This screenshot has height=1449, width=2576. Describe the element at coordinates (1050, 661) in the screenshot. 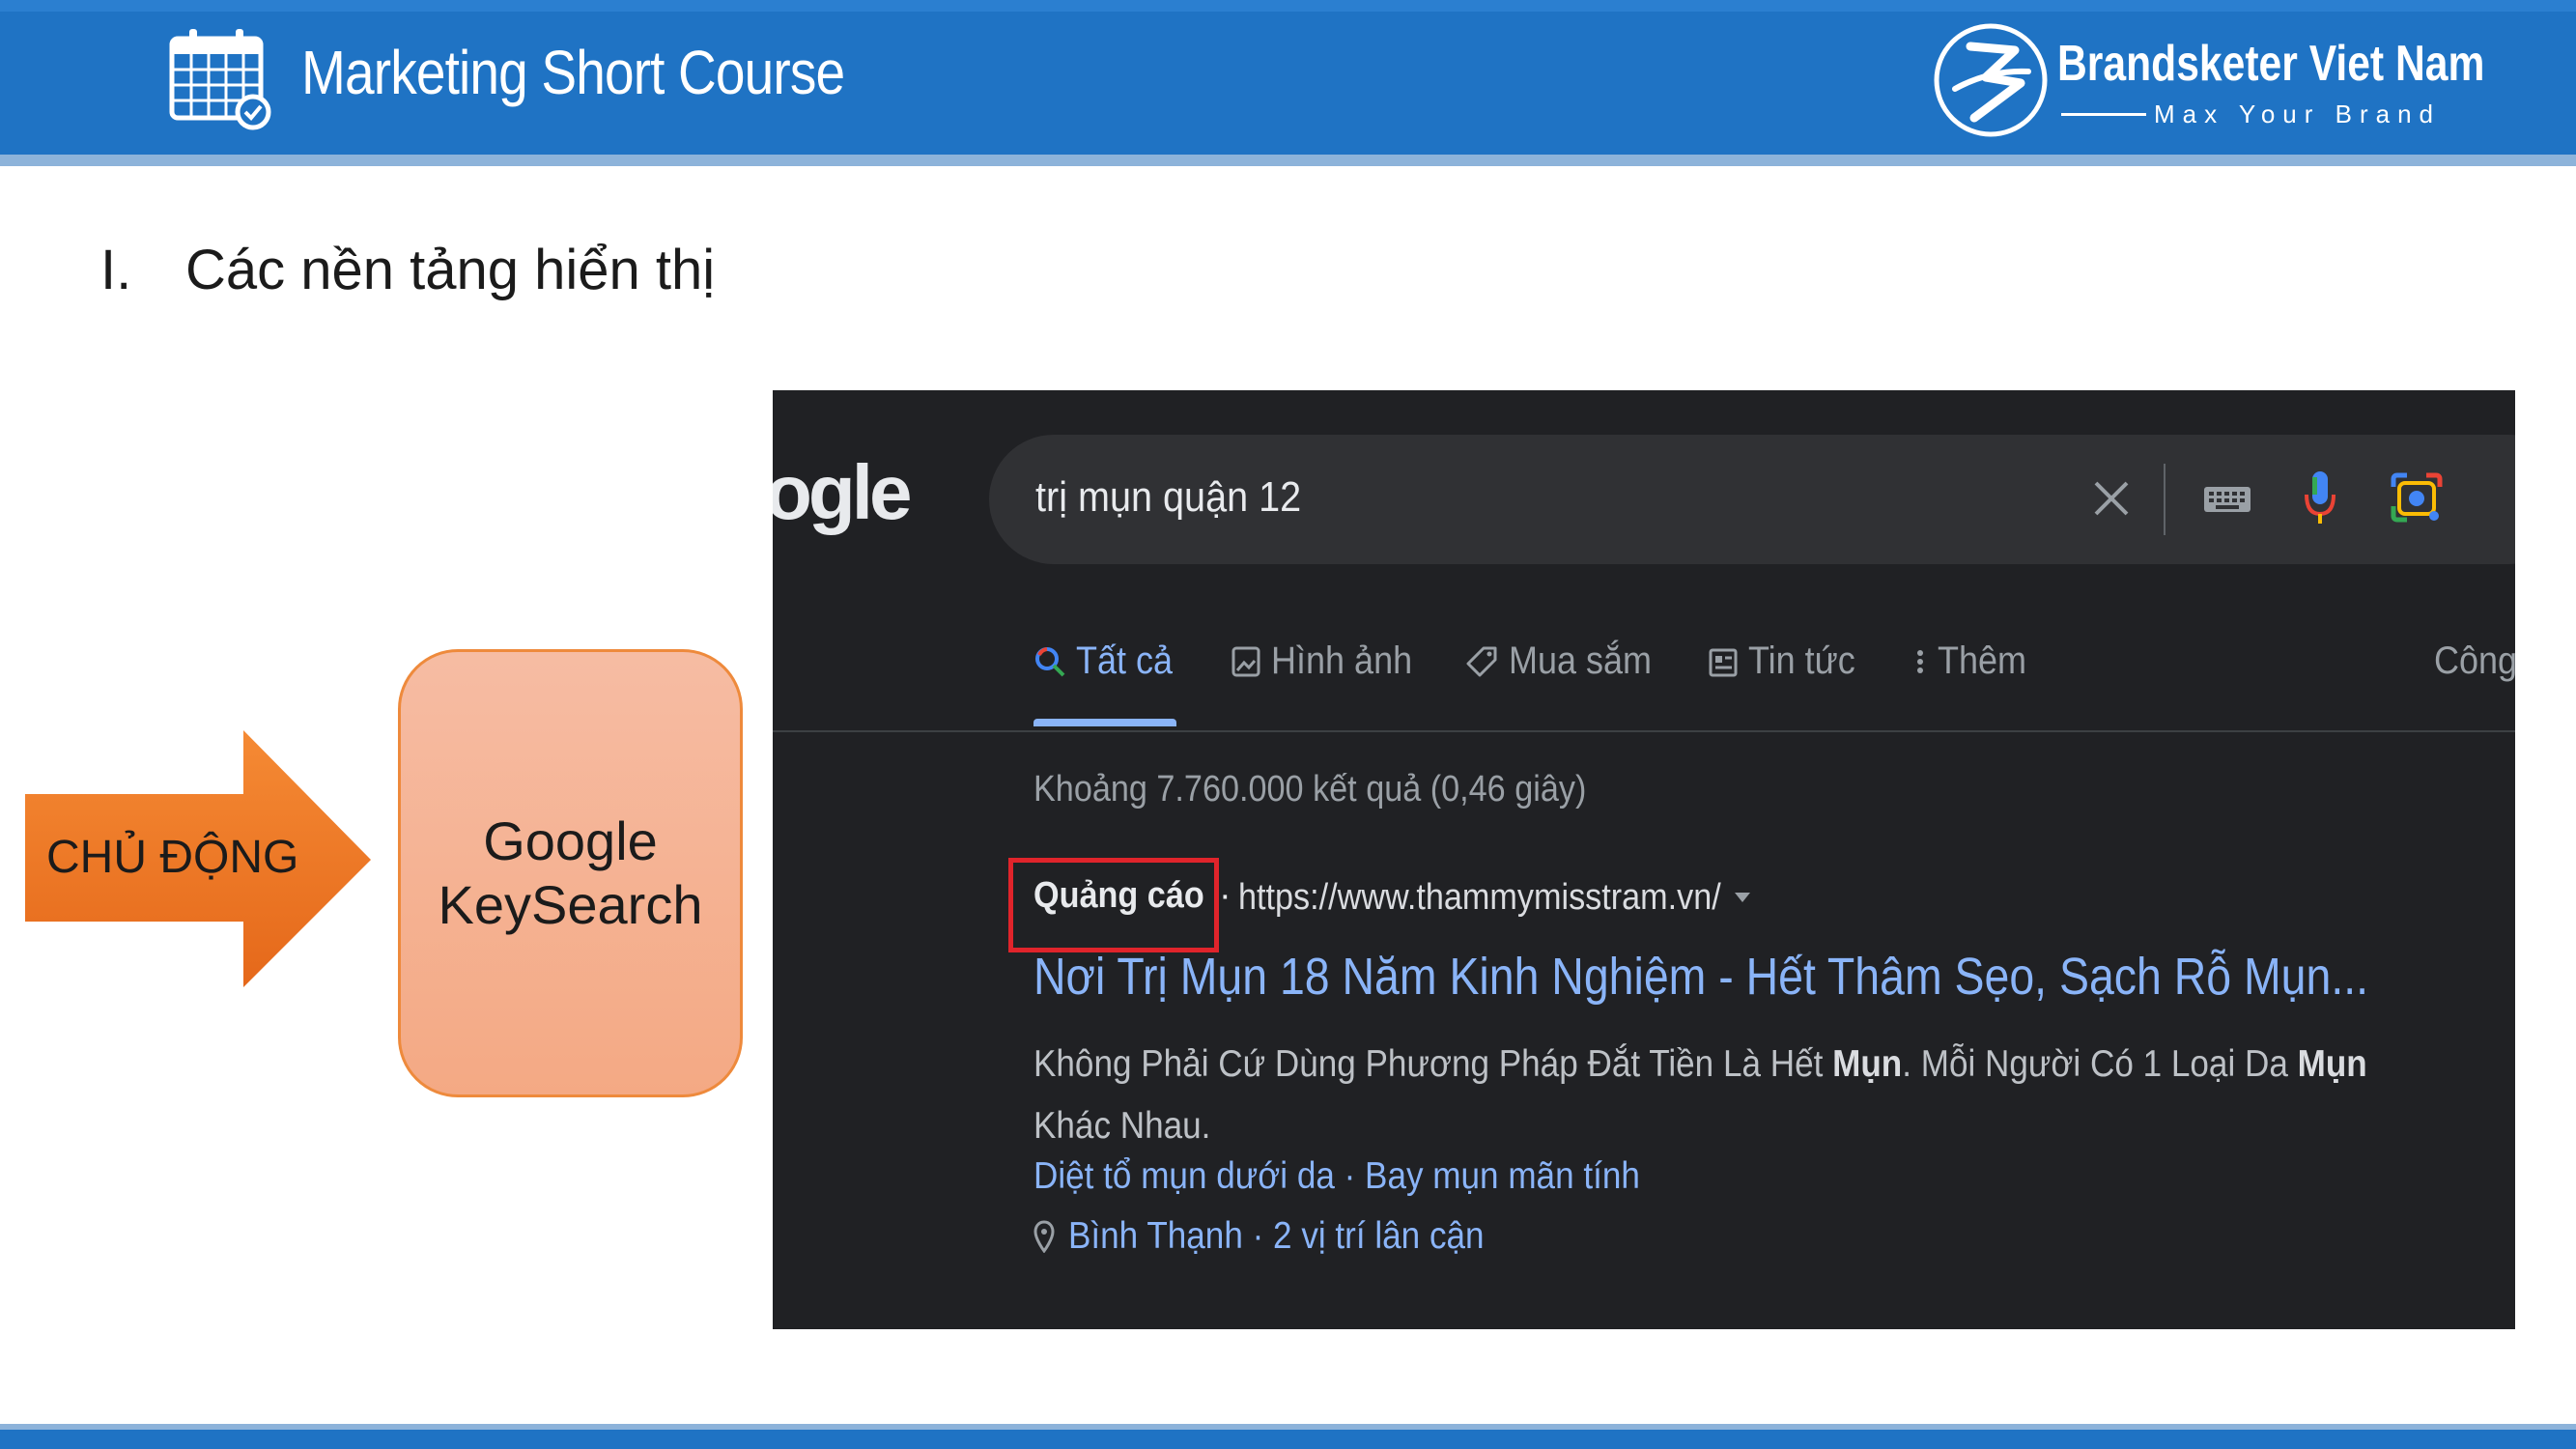

I see `search-icon` at that location.